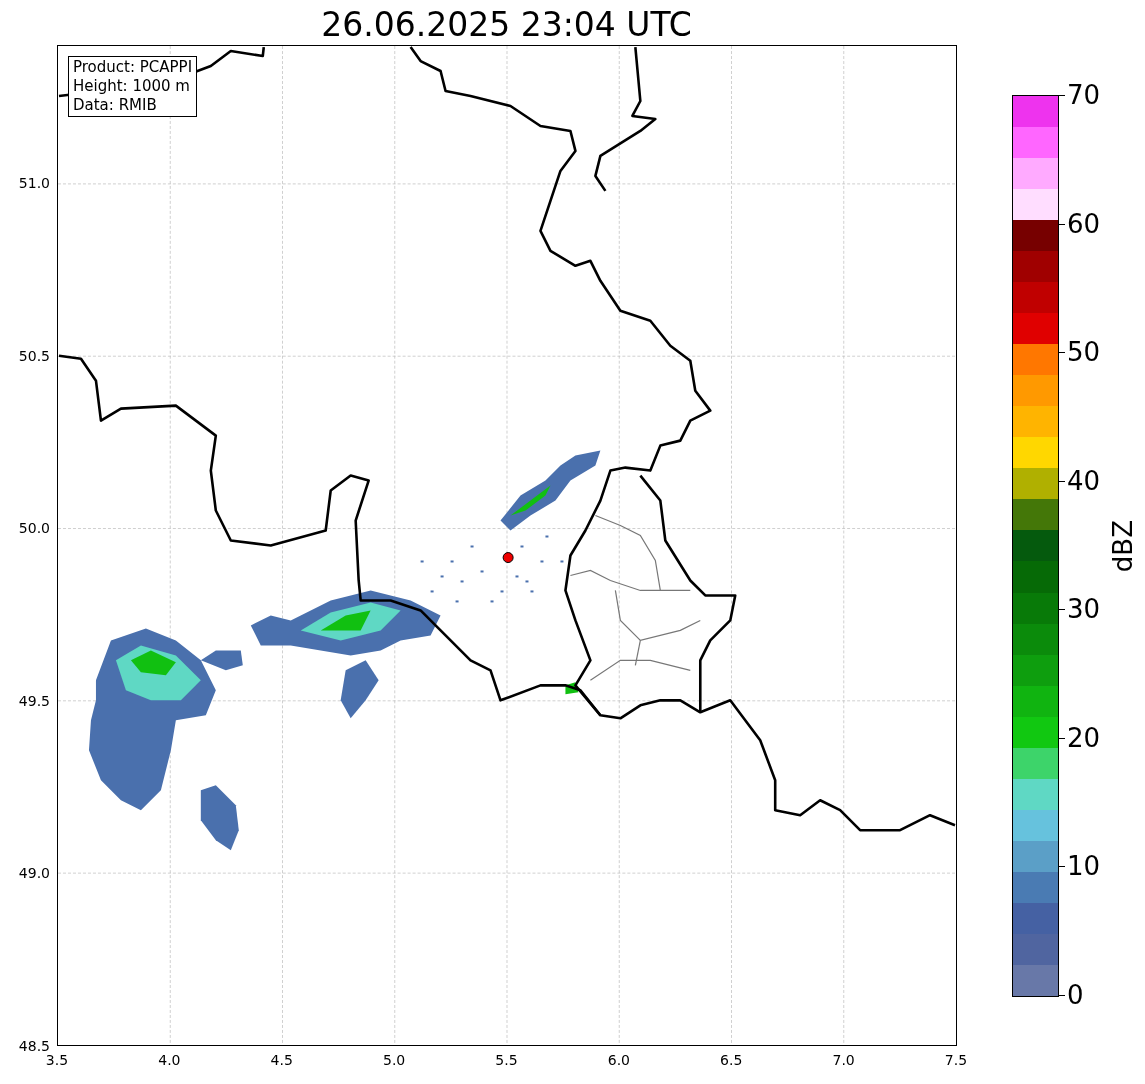 This screenshot has width=1145, height=1084. I want to click on tick-label: 60, so click(1084, 223).